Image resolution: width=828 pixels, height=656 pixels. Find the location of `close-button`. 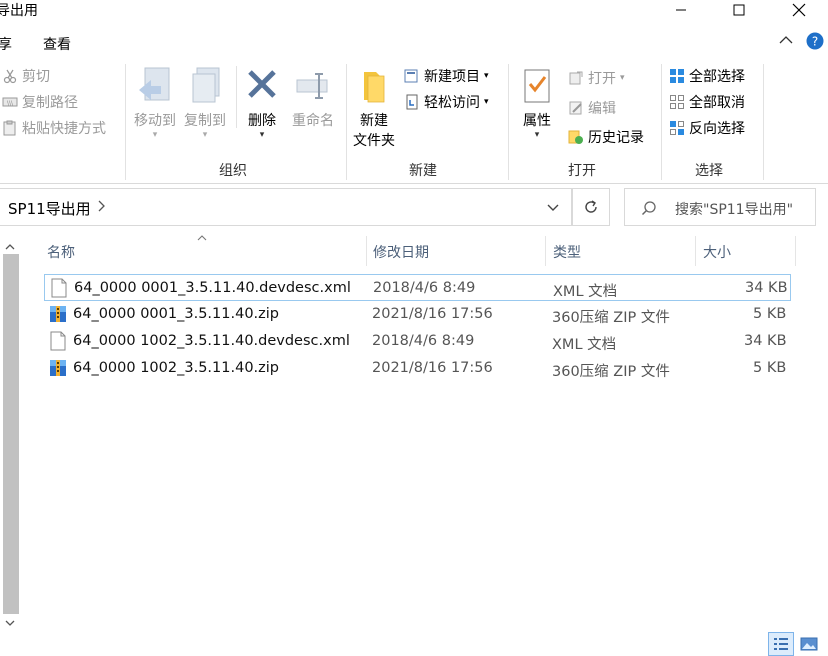

close-button is located at coordinates (799, 10).